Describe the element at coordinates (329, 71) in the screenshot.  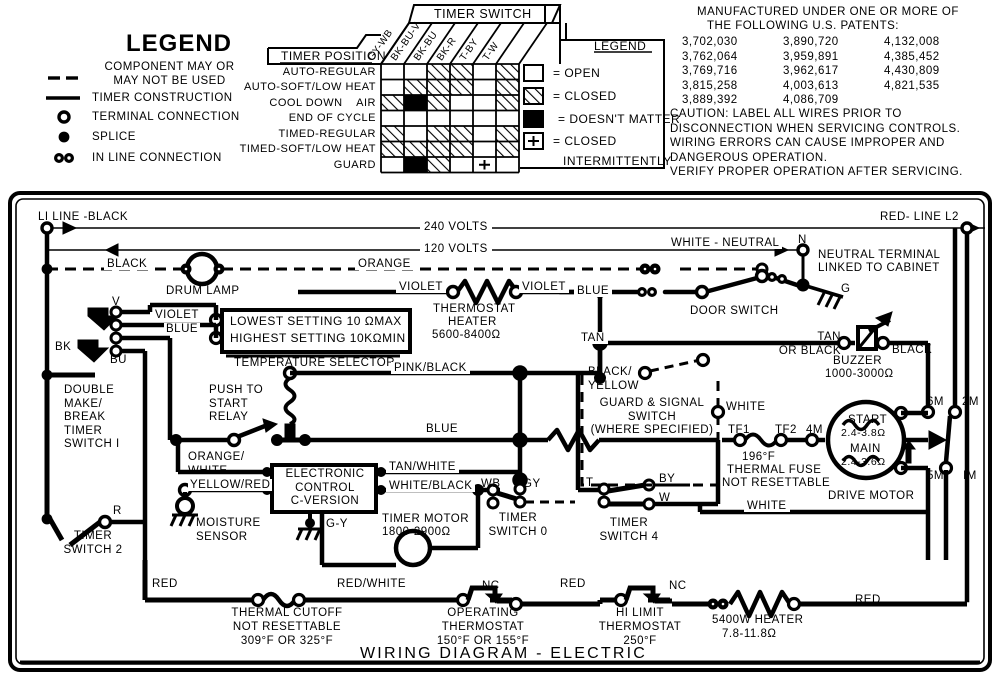
I see `timer-row-header-0: AUTO-REGULAR` at that location.